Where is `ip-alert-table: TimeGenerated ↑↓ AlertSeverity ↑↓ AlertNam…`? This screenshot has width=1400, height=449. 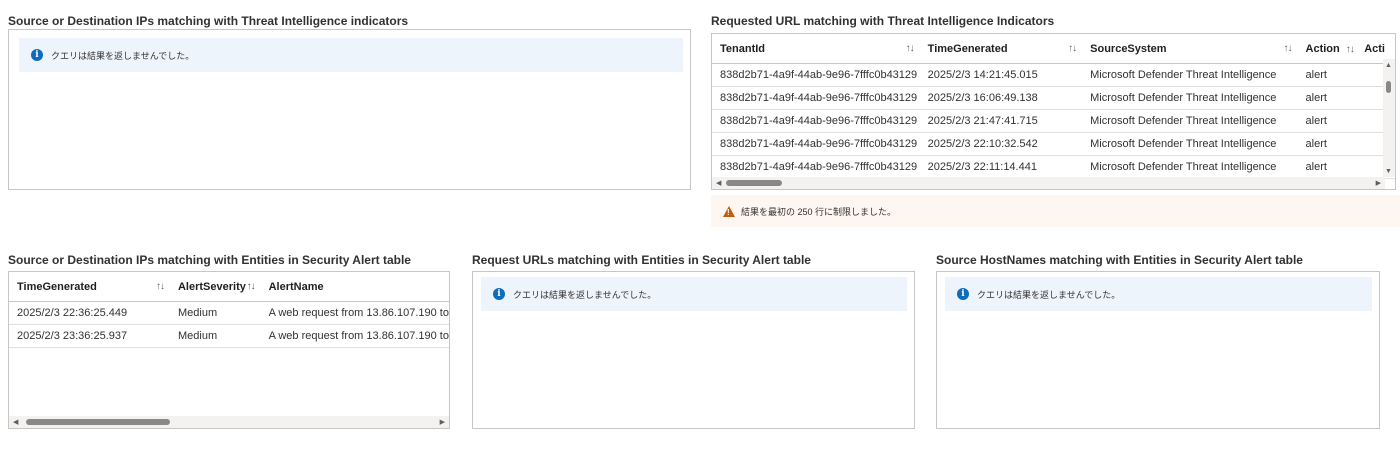
ip-alert-table: TimeGenerated ↑↓ AlertSeverity ↑↓ AlertNam… is located at coordinates (229, 310).